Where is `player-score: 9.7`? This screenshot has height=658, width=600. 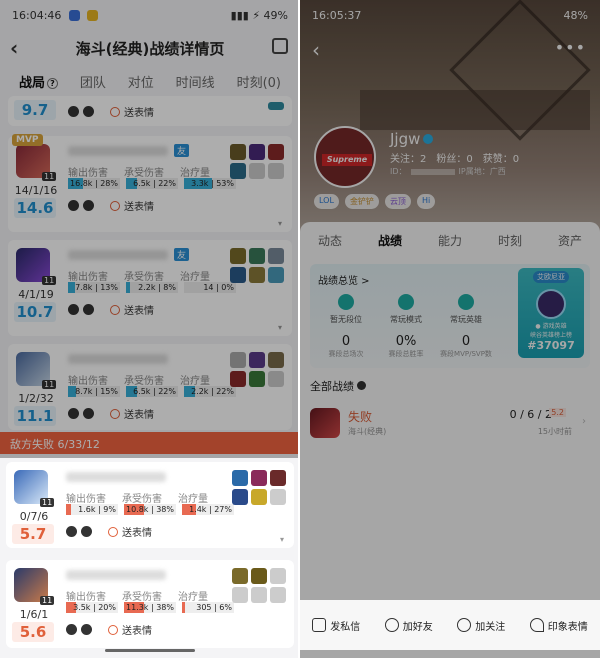 player-score: 9.7 is located at coordinates (35, 110).